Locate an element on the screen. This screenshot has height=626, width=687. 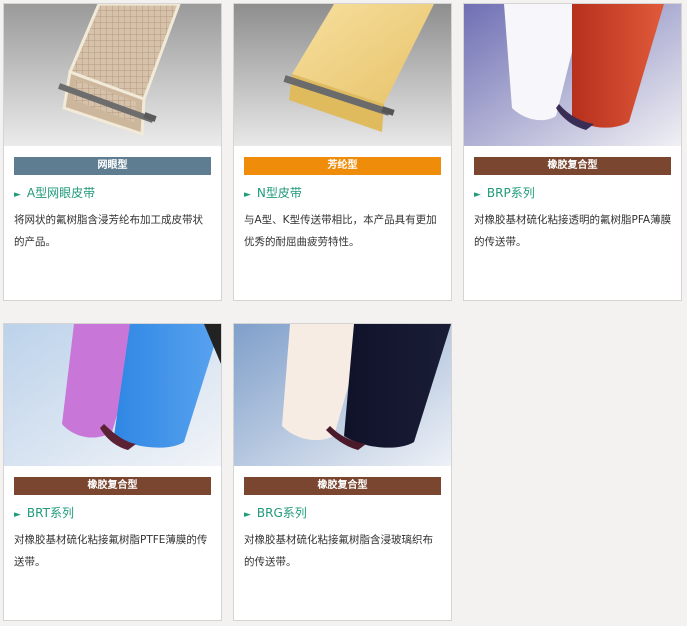
product-description: 将网状的氟树脂含浸芳纶布加工成皮带状的产品。 is located at coordinates (108, 231).